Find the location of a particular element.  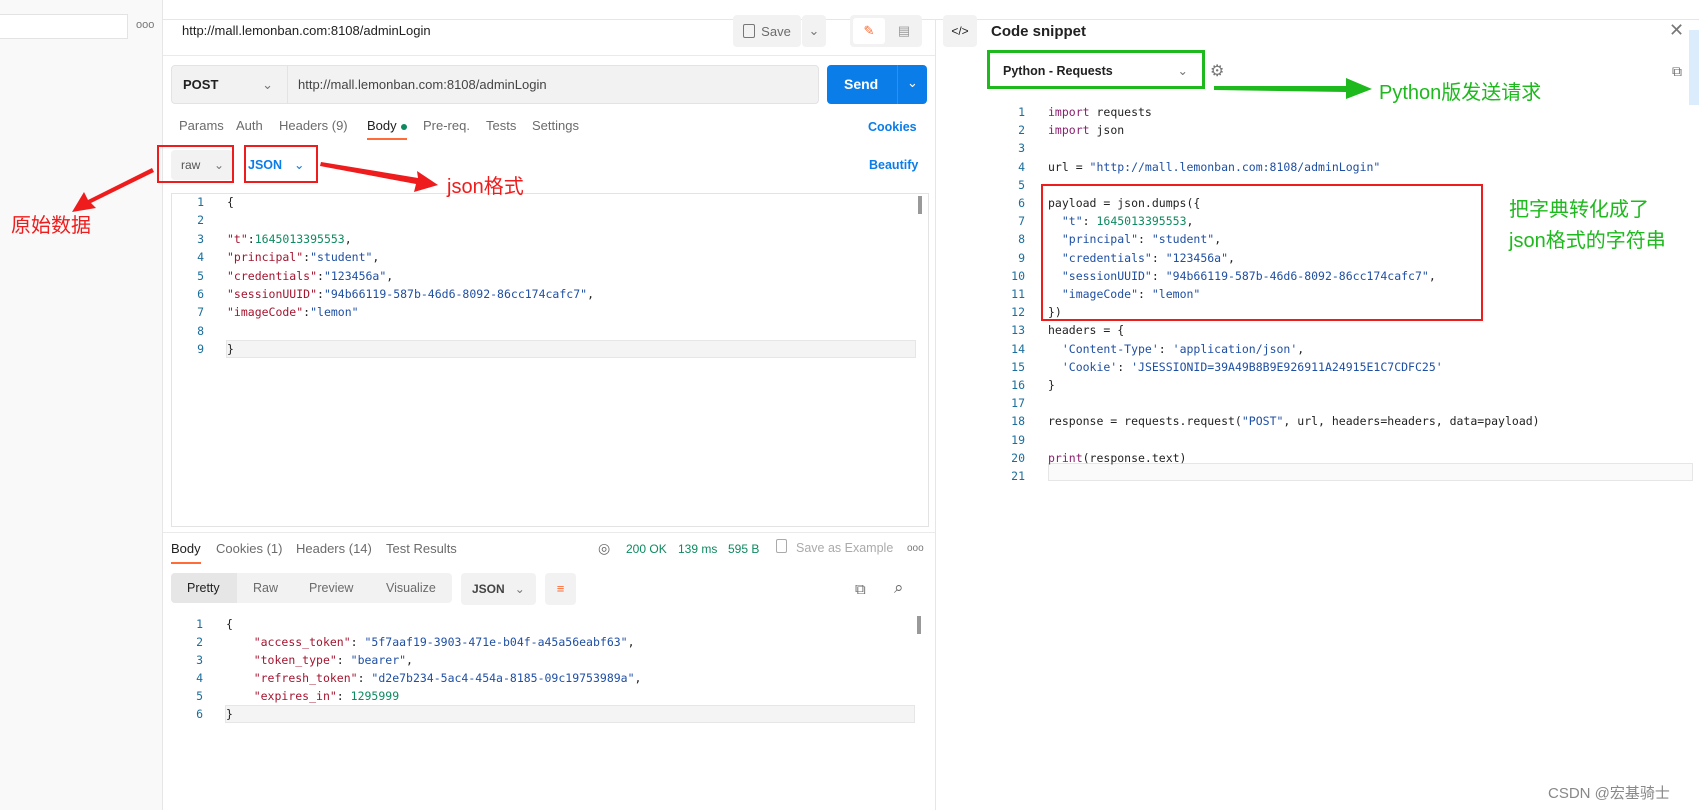

arrow-json is located at coordinates (379, 177).